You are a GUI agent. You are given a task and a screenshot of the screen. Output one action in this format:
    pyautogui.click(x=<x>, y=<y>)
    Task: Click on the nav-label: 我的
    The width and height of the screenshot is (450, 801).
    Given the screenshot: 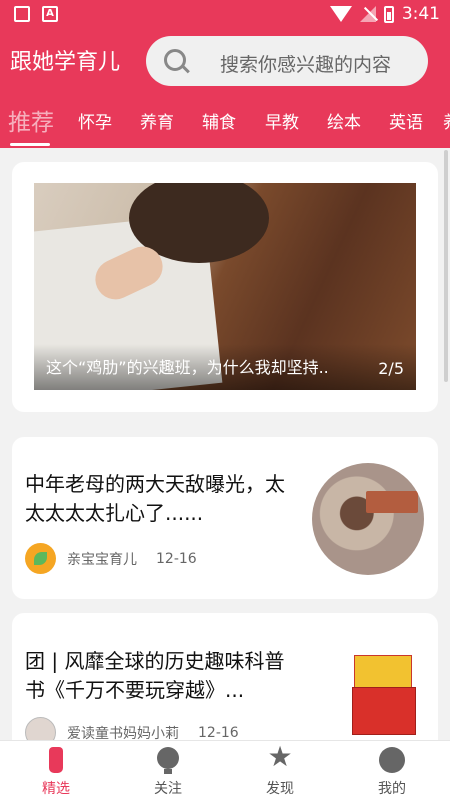 What is the action you would take?
    pyautogui.click(x=392, y=789)
    